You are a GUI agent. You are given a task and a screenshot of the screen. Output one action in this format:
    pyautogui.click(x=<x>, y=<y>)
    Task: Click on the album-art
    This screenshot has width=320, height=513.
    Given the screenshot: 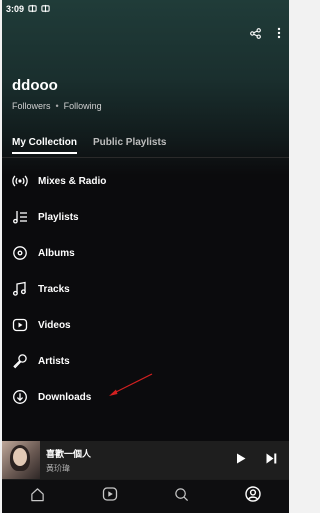 What is the action you would take?
    pyautogui.click(x=21, y=460)
    